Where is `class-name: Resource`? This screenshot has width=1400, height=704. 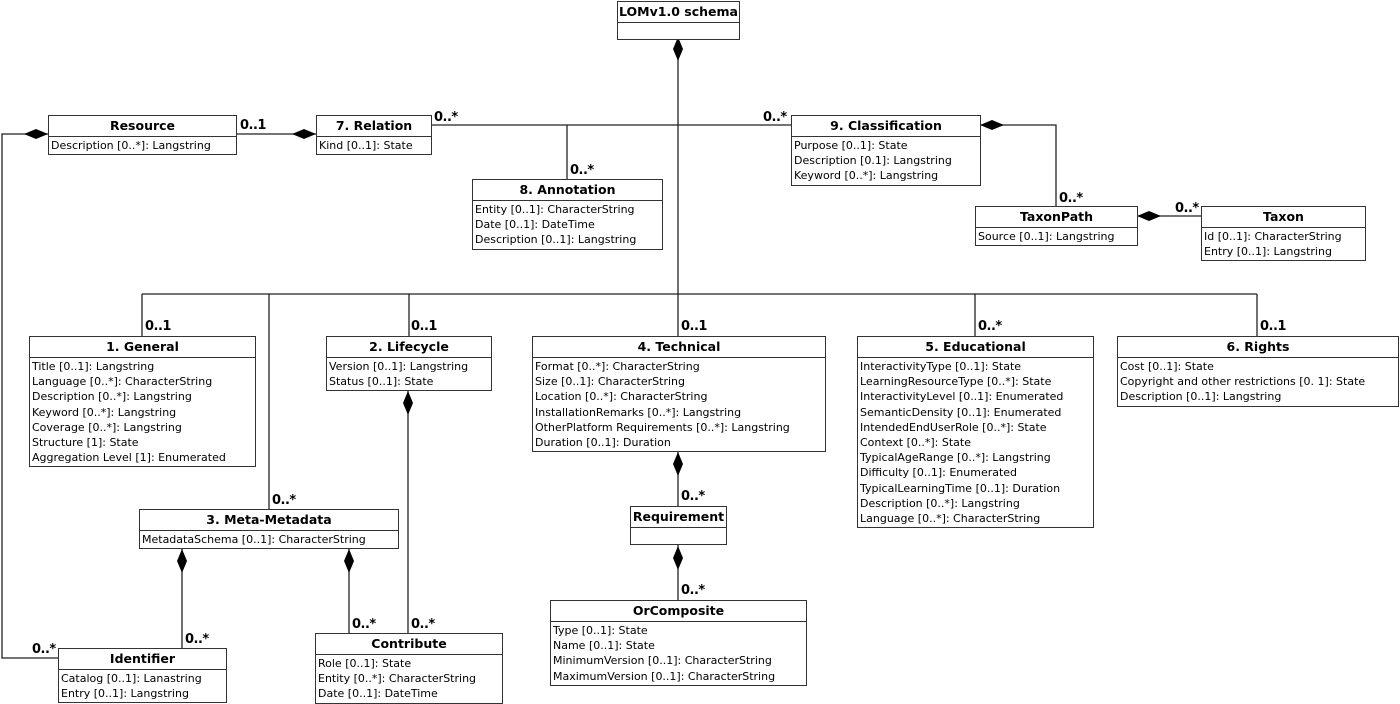 class-name: Resource is located at coordinates (142, 126).